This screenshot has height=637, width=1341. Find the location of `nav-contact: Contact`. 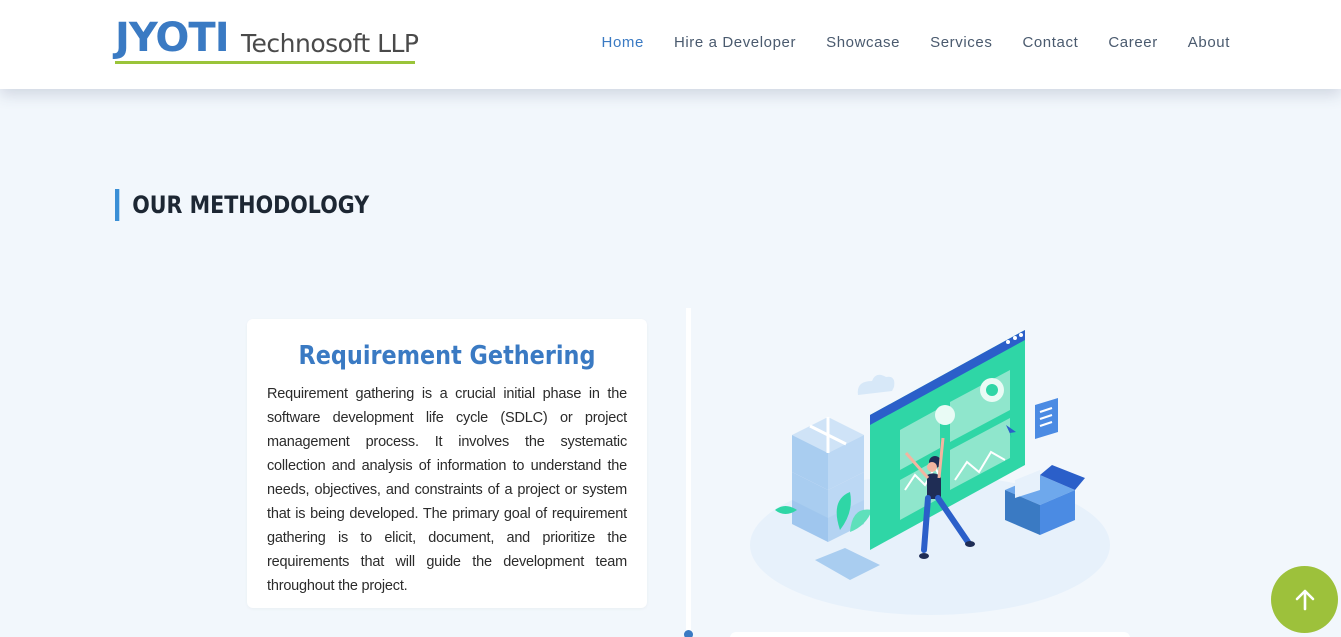

nav-contact: Contact is located at coordinates (1050, 43).